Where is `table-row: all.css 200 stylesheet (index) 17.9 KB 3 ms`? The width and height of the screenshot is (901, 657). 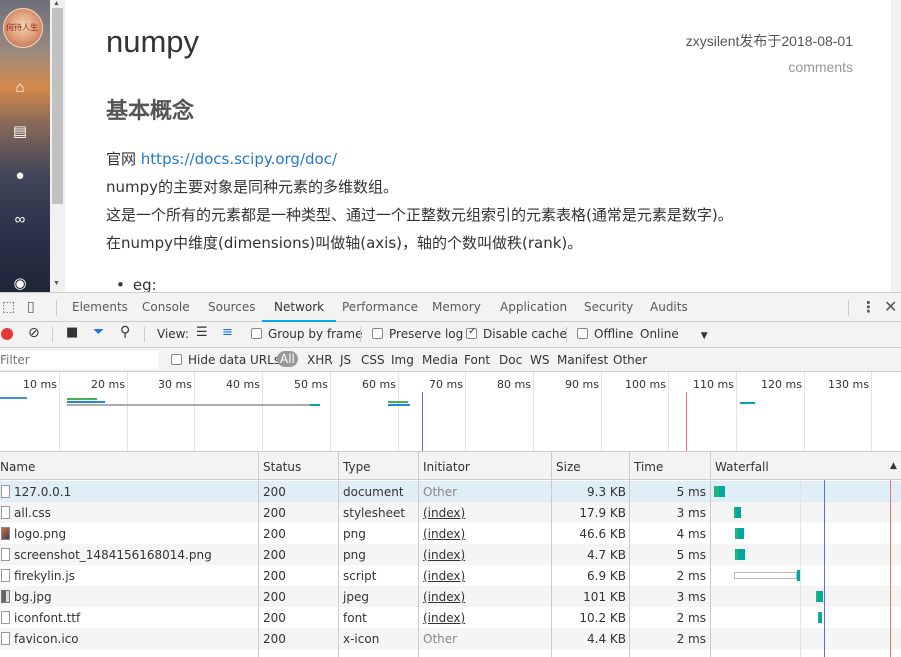 table-row: all.css 200 stylesheet (index) 17.9 KB 3 ms is located at coordinates (450, 512).